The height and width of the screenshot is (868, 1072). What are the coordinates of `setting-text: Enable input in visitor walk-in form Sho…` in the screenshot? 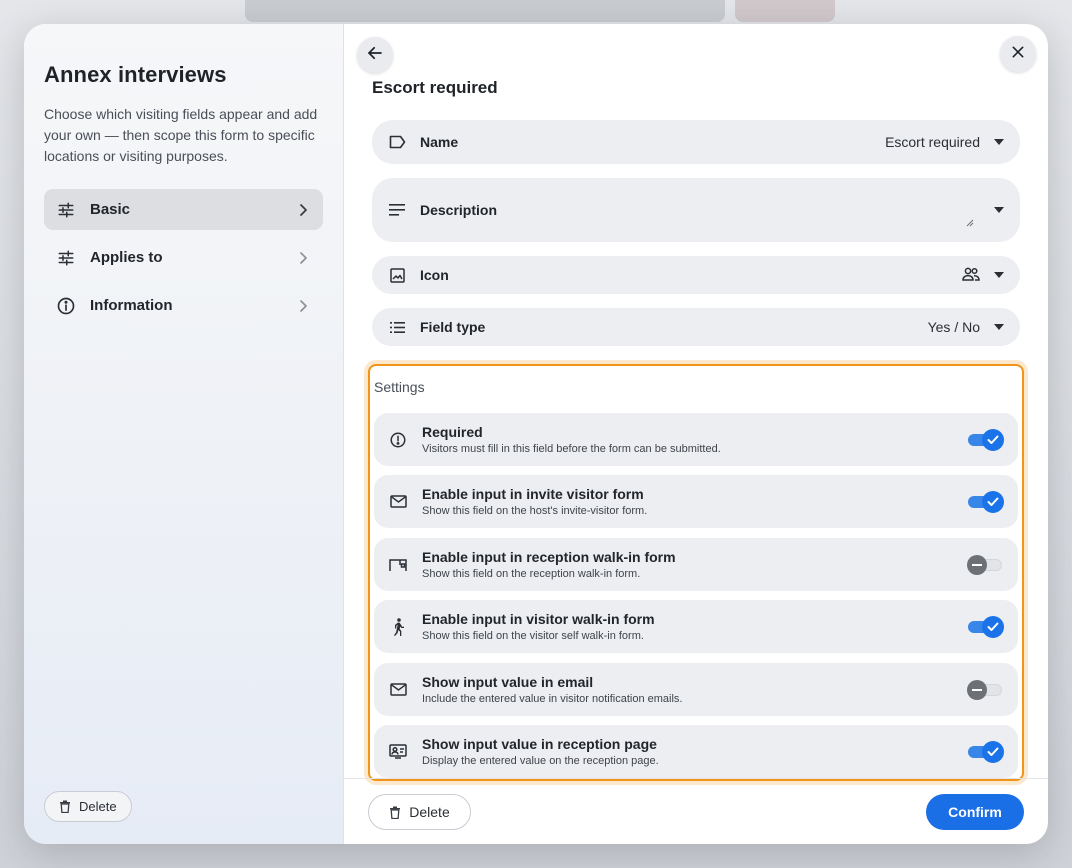 It's located at (695, 626).